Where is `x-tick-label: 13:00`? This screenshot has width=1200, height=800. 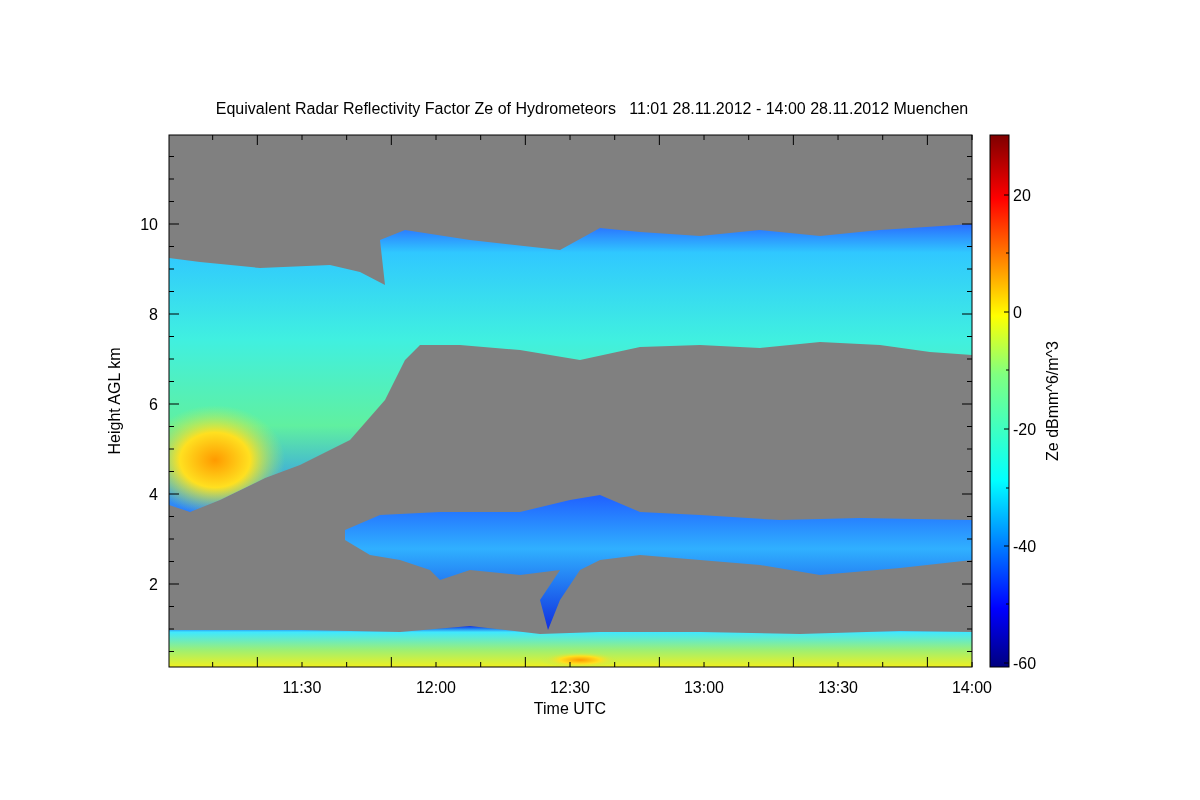 x-tick-label: 13:00 is located at coordinates (704, 687).